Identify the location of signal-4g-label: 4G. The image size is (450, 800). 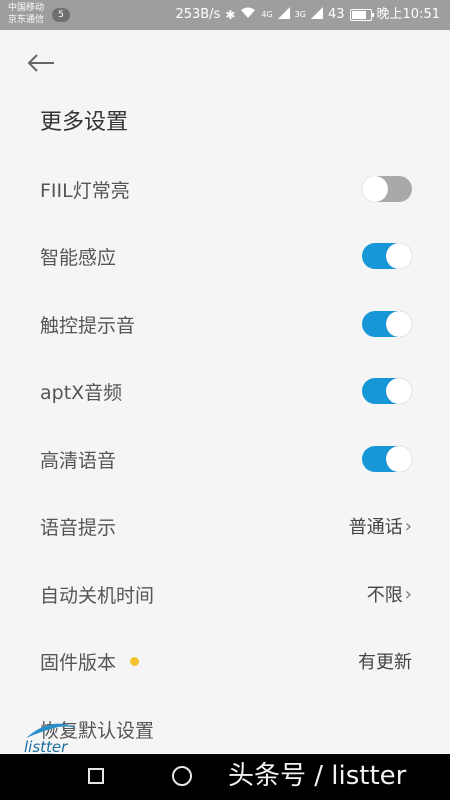
(267, 14).